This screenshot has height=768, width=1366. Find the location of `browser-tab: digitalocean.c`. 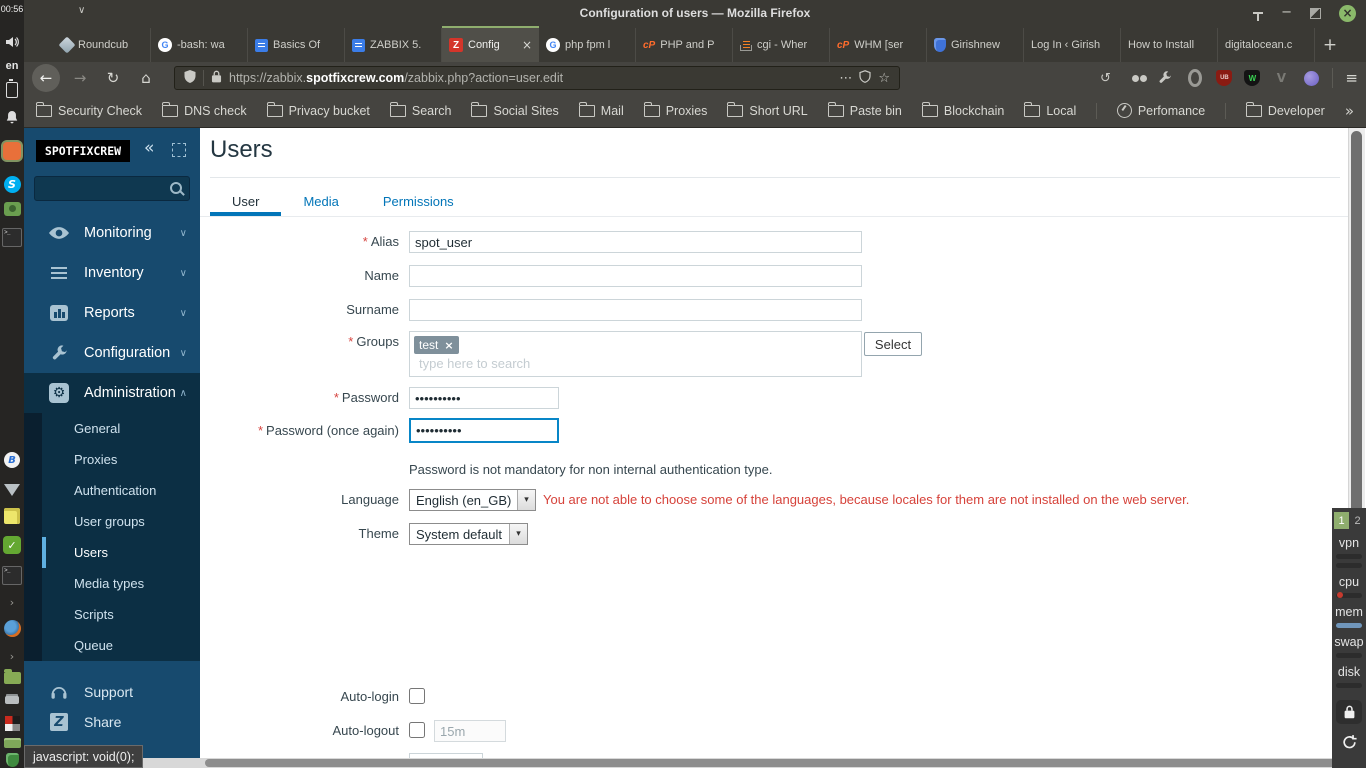

browser-tab: digitalocean.c is located at coordinates (1266, 45).